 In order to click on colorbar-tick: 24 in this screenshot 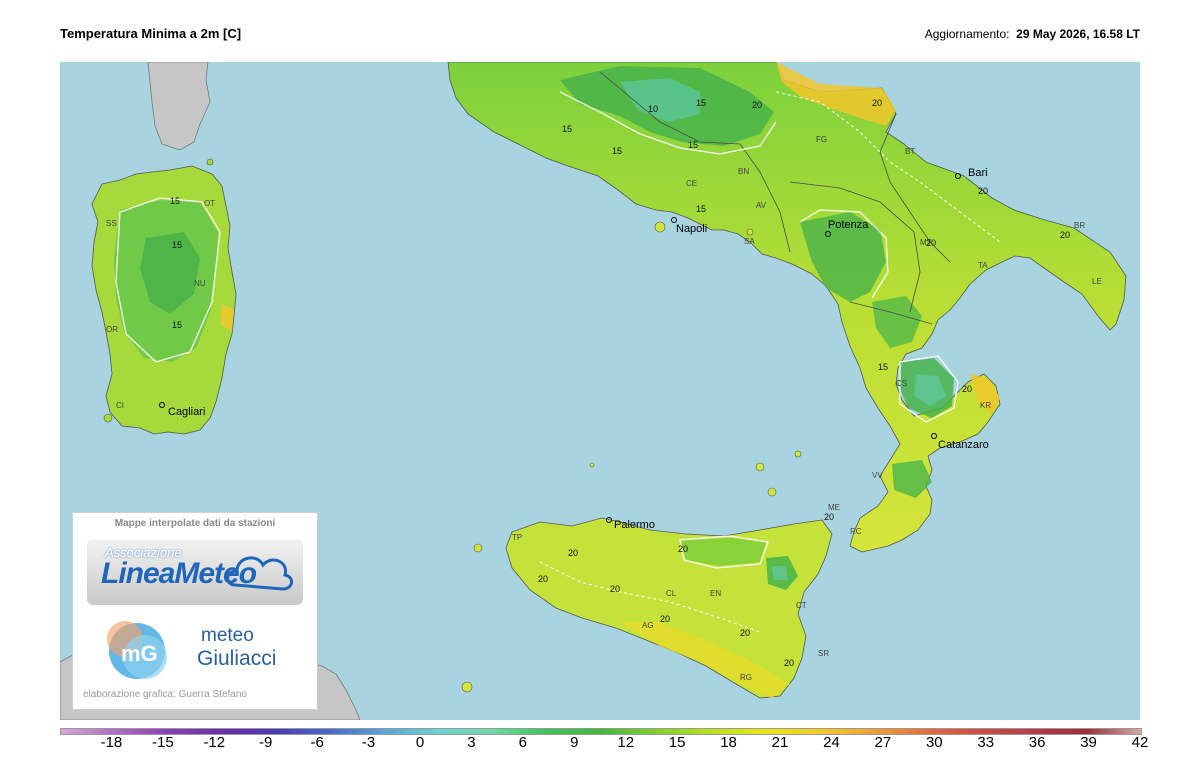, I will do `click(831, 742)`.